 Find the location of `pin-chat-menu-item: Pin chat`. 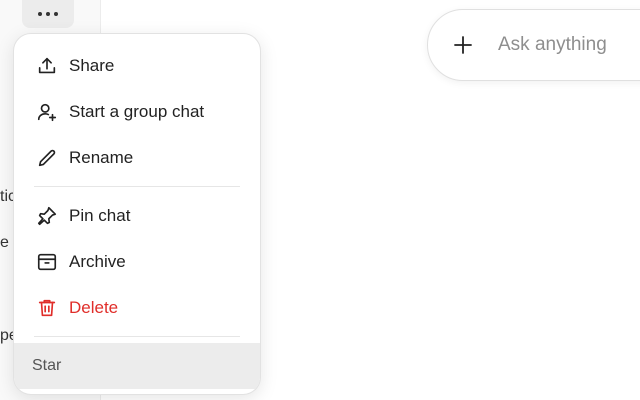

pin-chat-menu-item: Pin chat is located at coordinates (137, 216).